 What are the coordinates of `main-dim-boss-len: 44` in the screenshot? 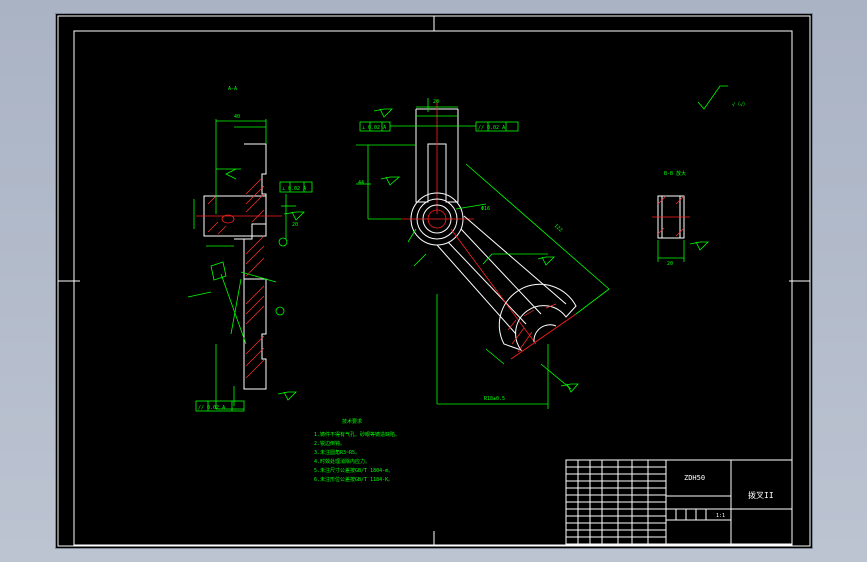 It's located at (361, 183).